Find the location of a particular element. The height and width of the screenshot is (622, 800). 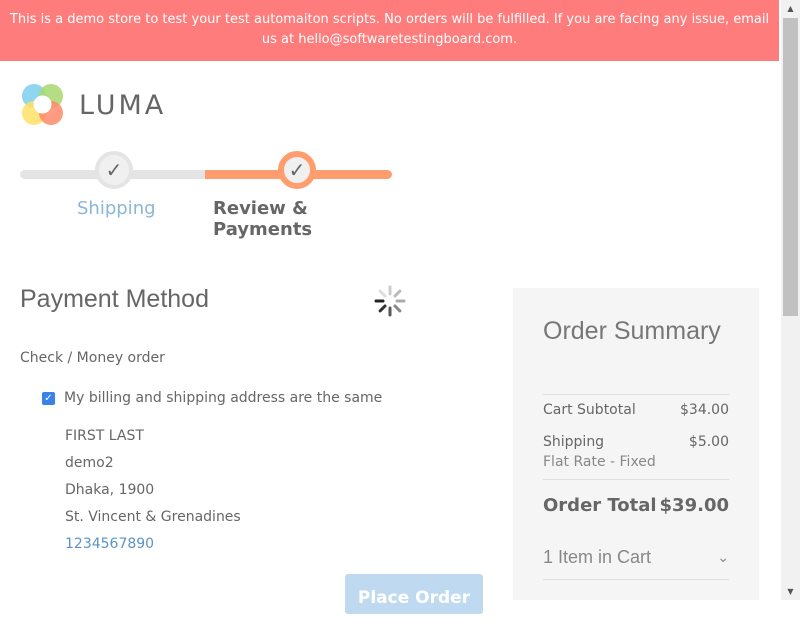

order-summary-title: Order Summary is located at coordinates (632, 331).